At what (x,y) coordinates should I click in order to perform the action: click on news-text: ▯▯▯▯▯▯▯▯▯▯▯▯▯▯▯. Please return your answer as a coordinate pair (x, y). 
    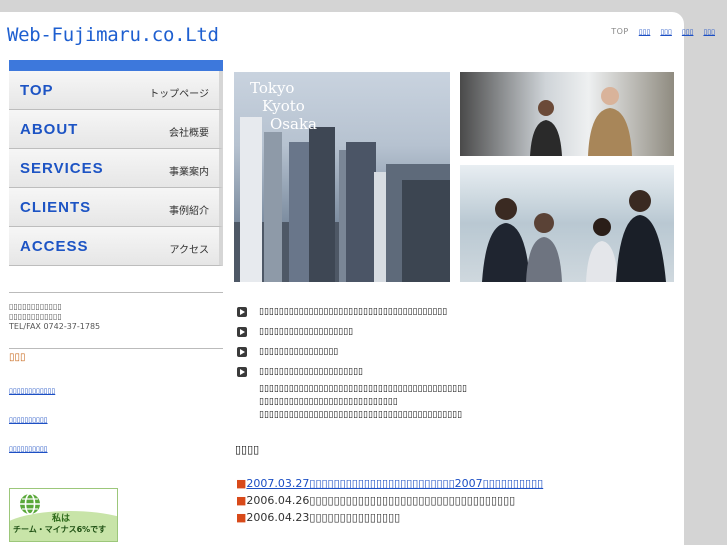
    Looking at the image, I should click on (355, 517).